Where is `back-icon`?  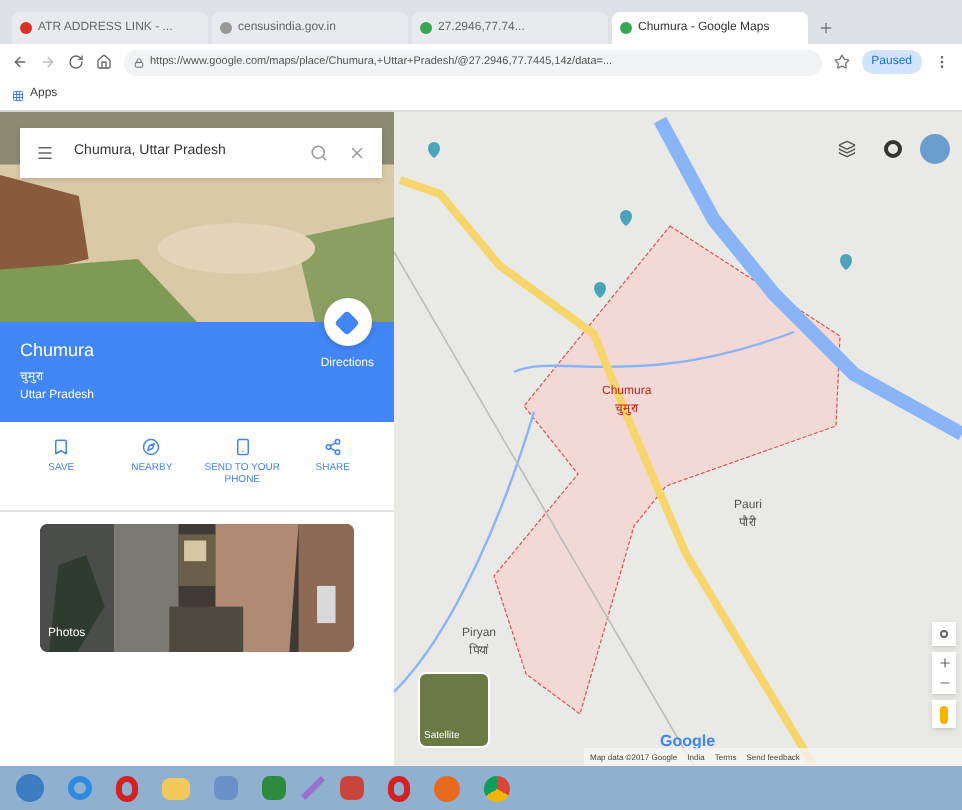 back-icon is located at coordinates (20, 62).